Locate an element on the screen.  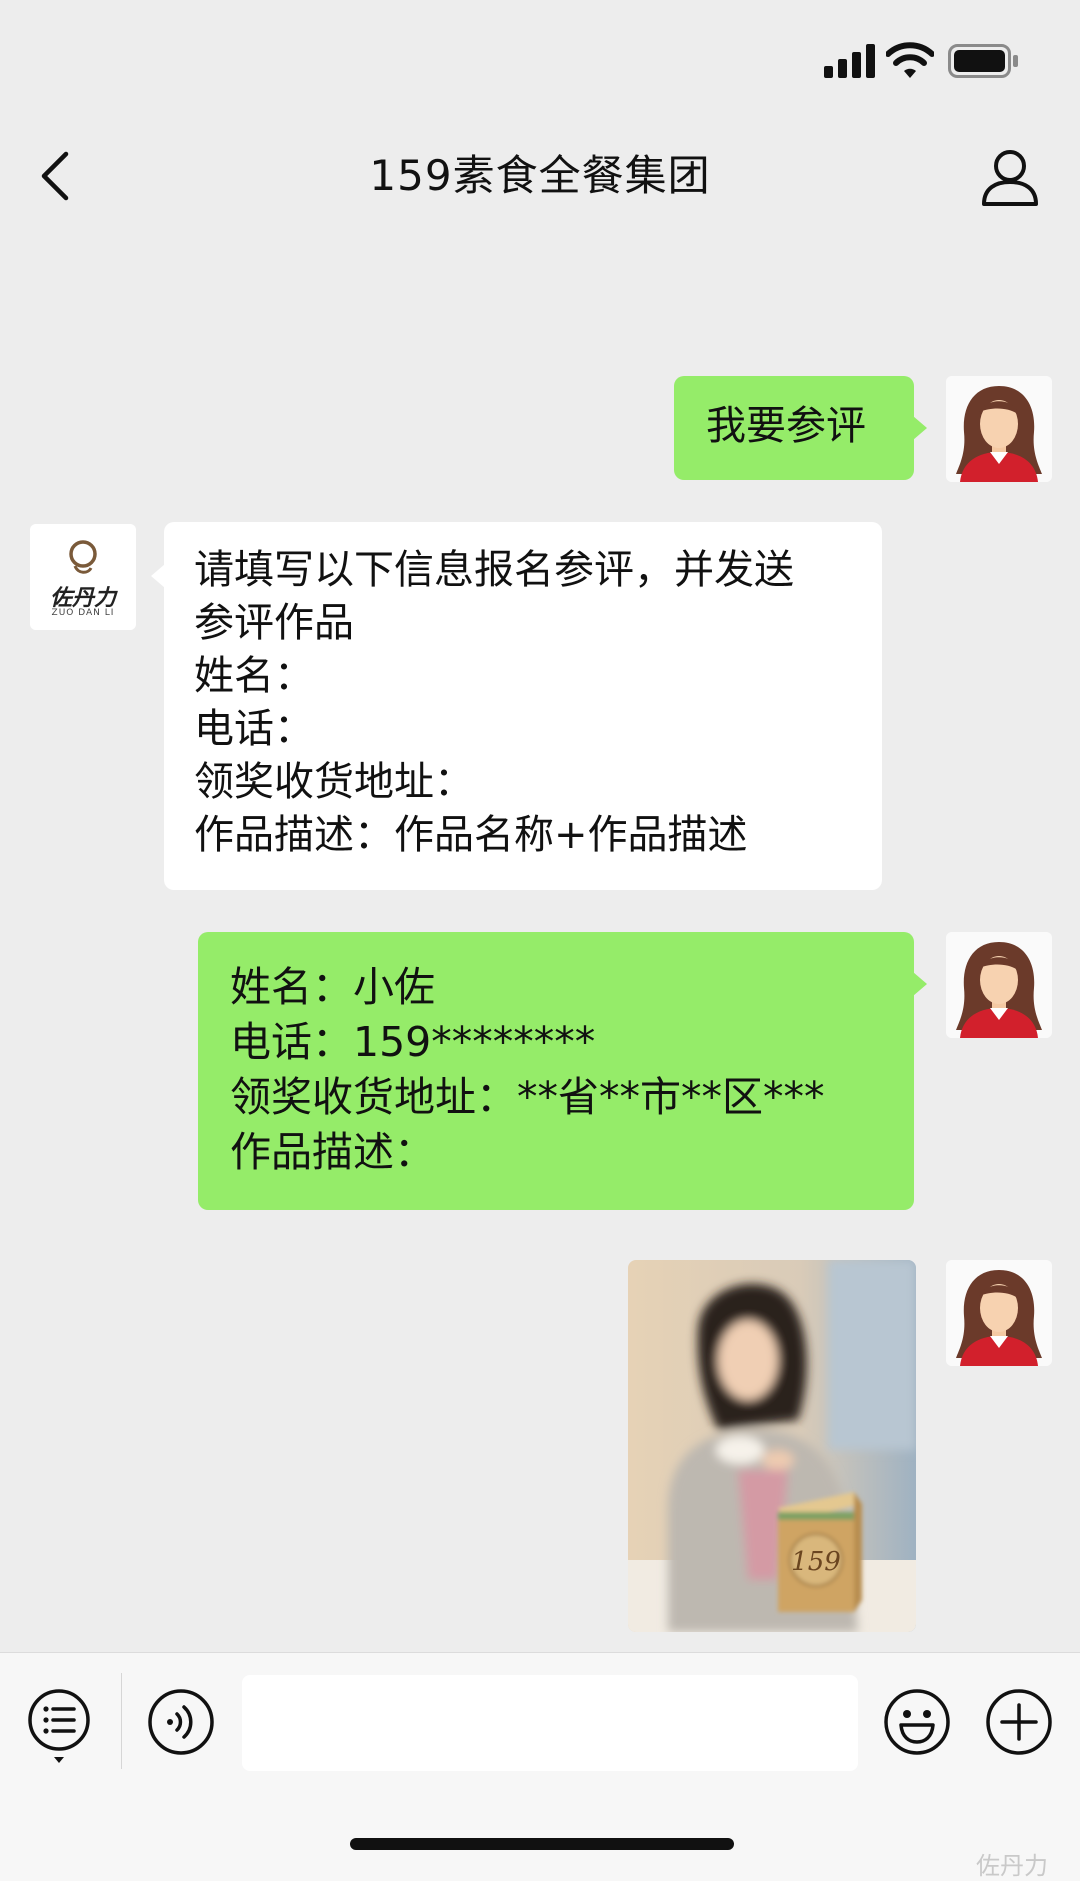
message-line: 电话： is located at coordinates (254, 729).